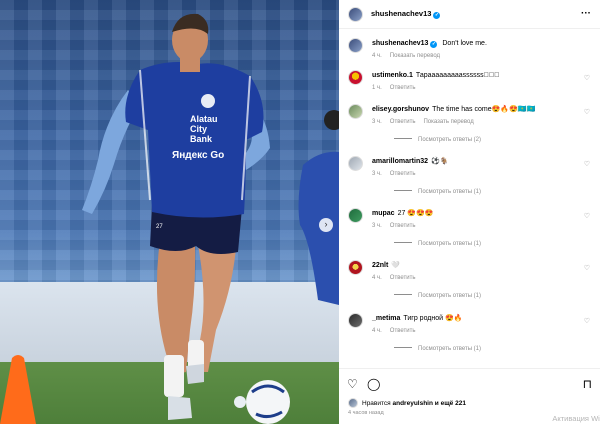 The image size is (600, 424). What do you see at coordinates (405, 44) in the screenshot?
I see `caption-username: shushenachev13 ✓` at bounding box center [405, 44].